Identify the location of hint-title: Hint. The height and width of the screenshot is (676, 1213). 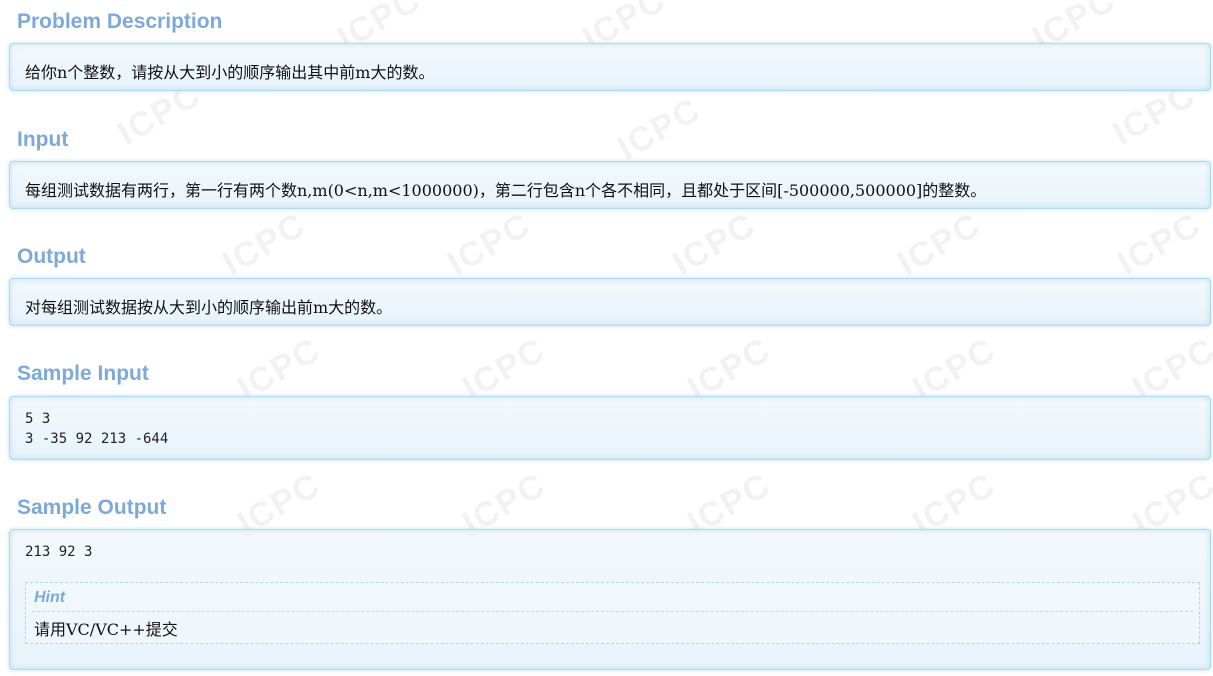
(50, 597).